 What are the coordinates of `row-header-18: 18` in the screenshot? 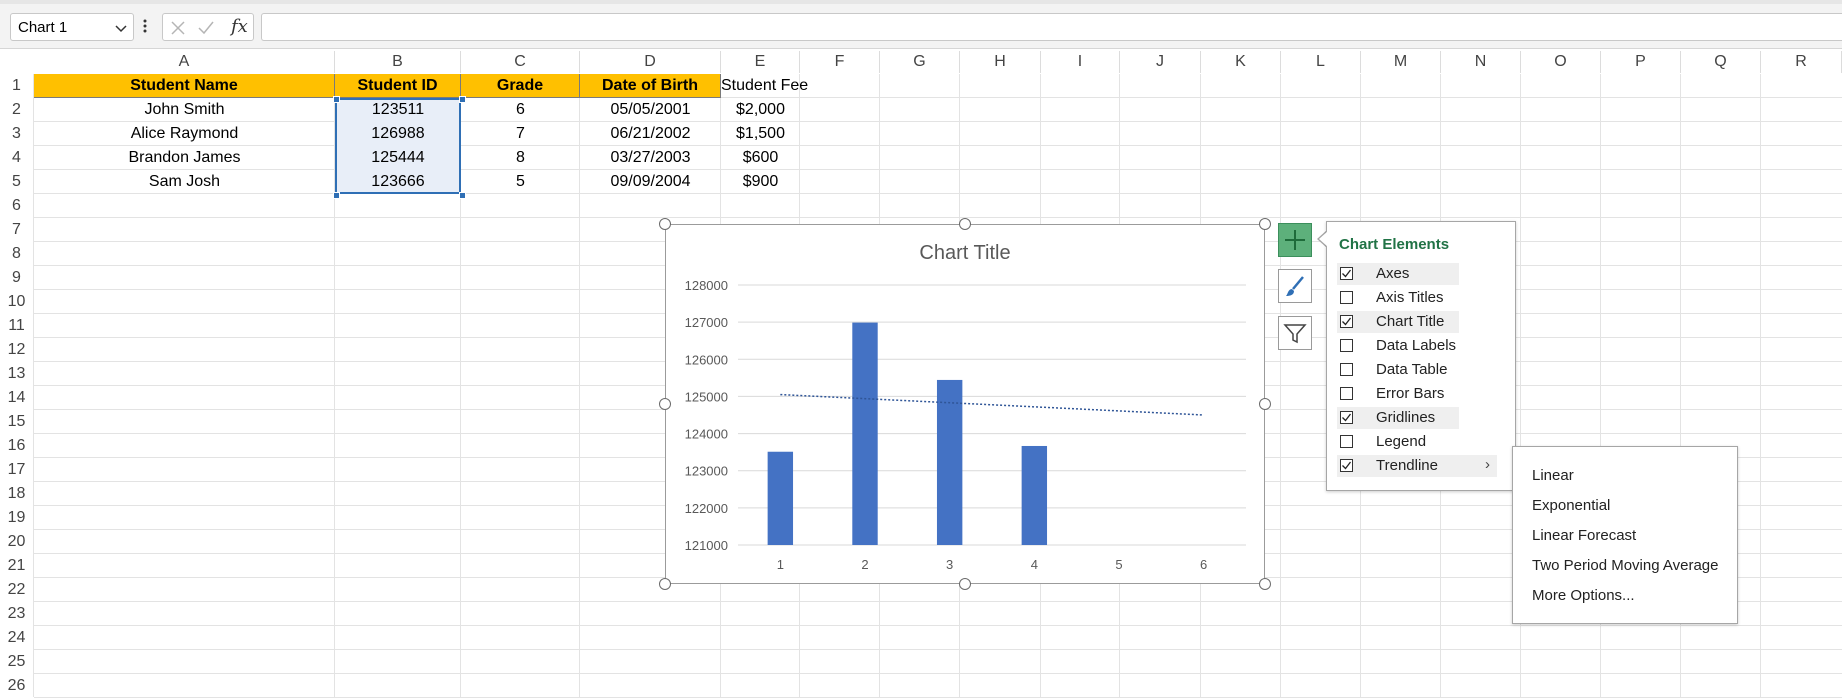 It's located at (16, 494).